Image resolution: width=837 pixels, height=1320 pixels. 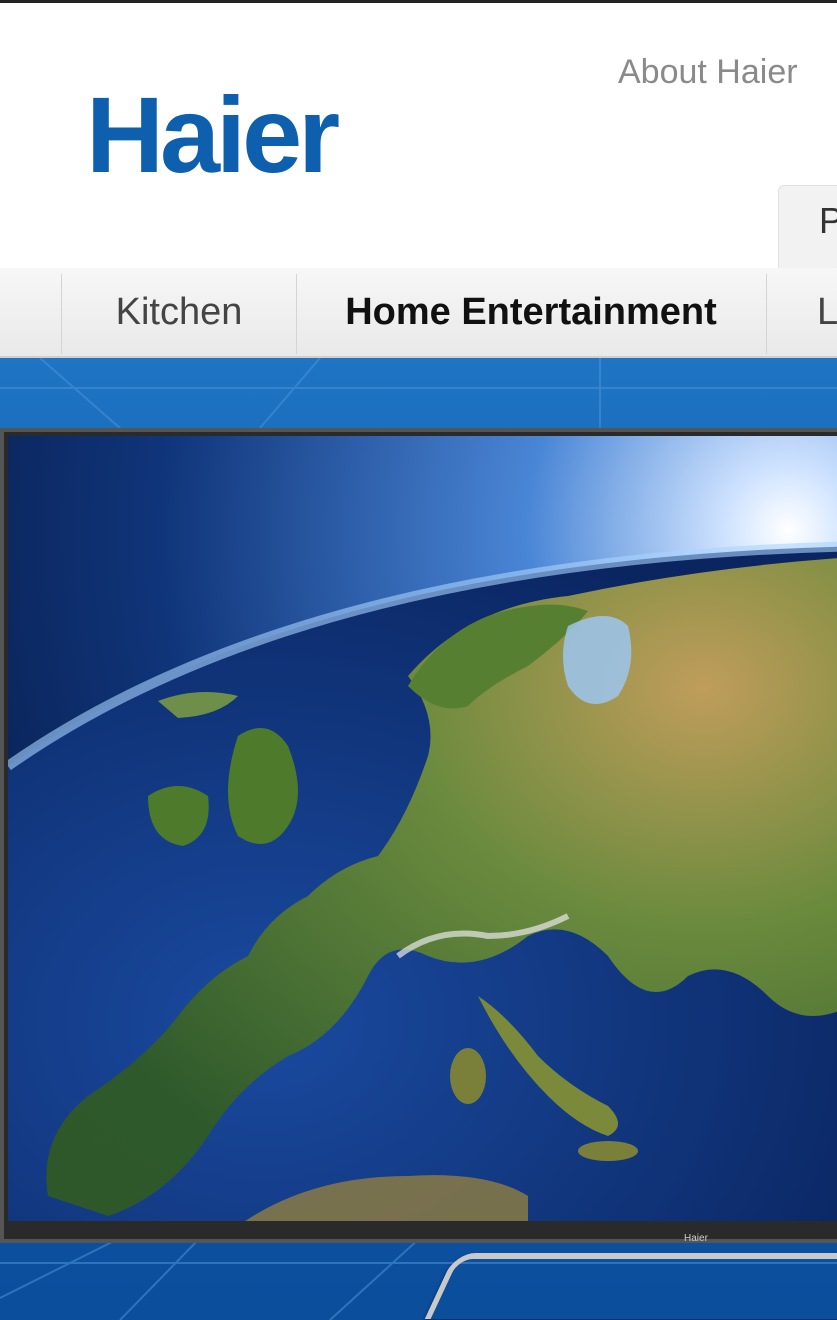 What do you see at coordinates (213, 135) in the screenshot?
I see `haier-logo: Haier` at bounding box center [213, 135].